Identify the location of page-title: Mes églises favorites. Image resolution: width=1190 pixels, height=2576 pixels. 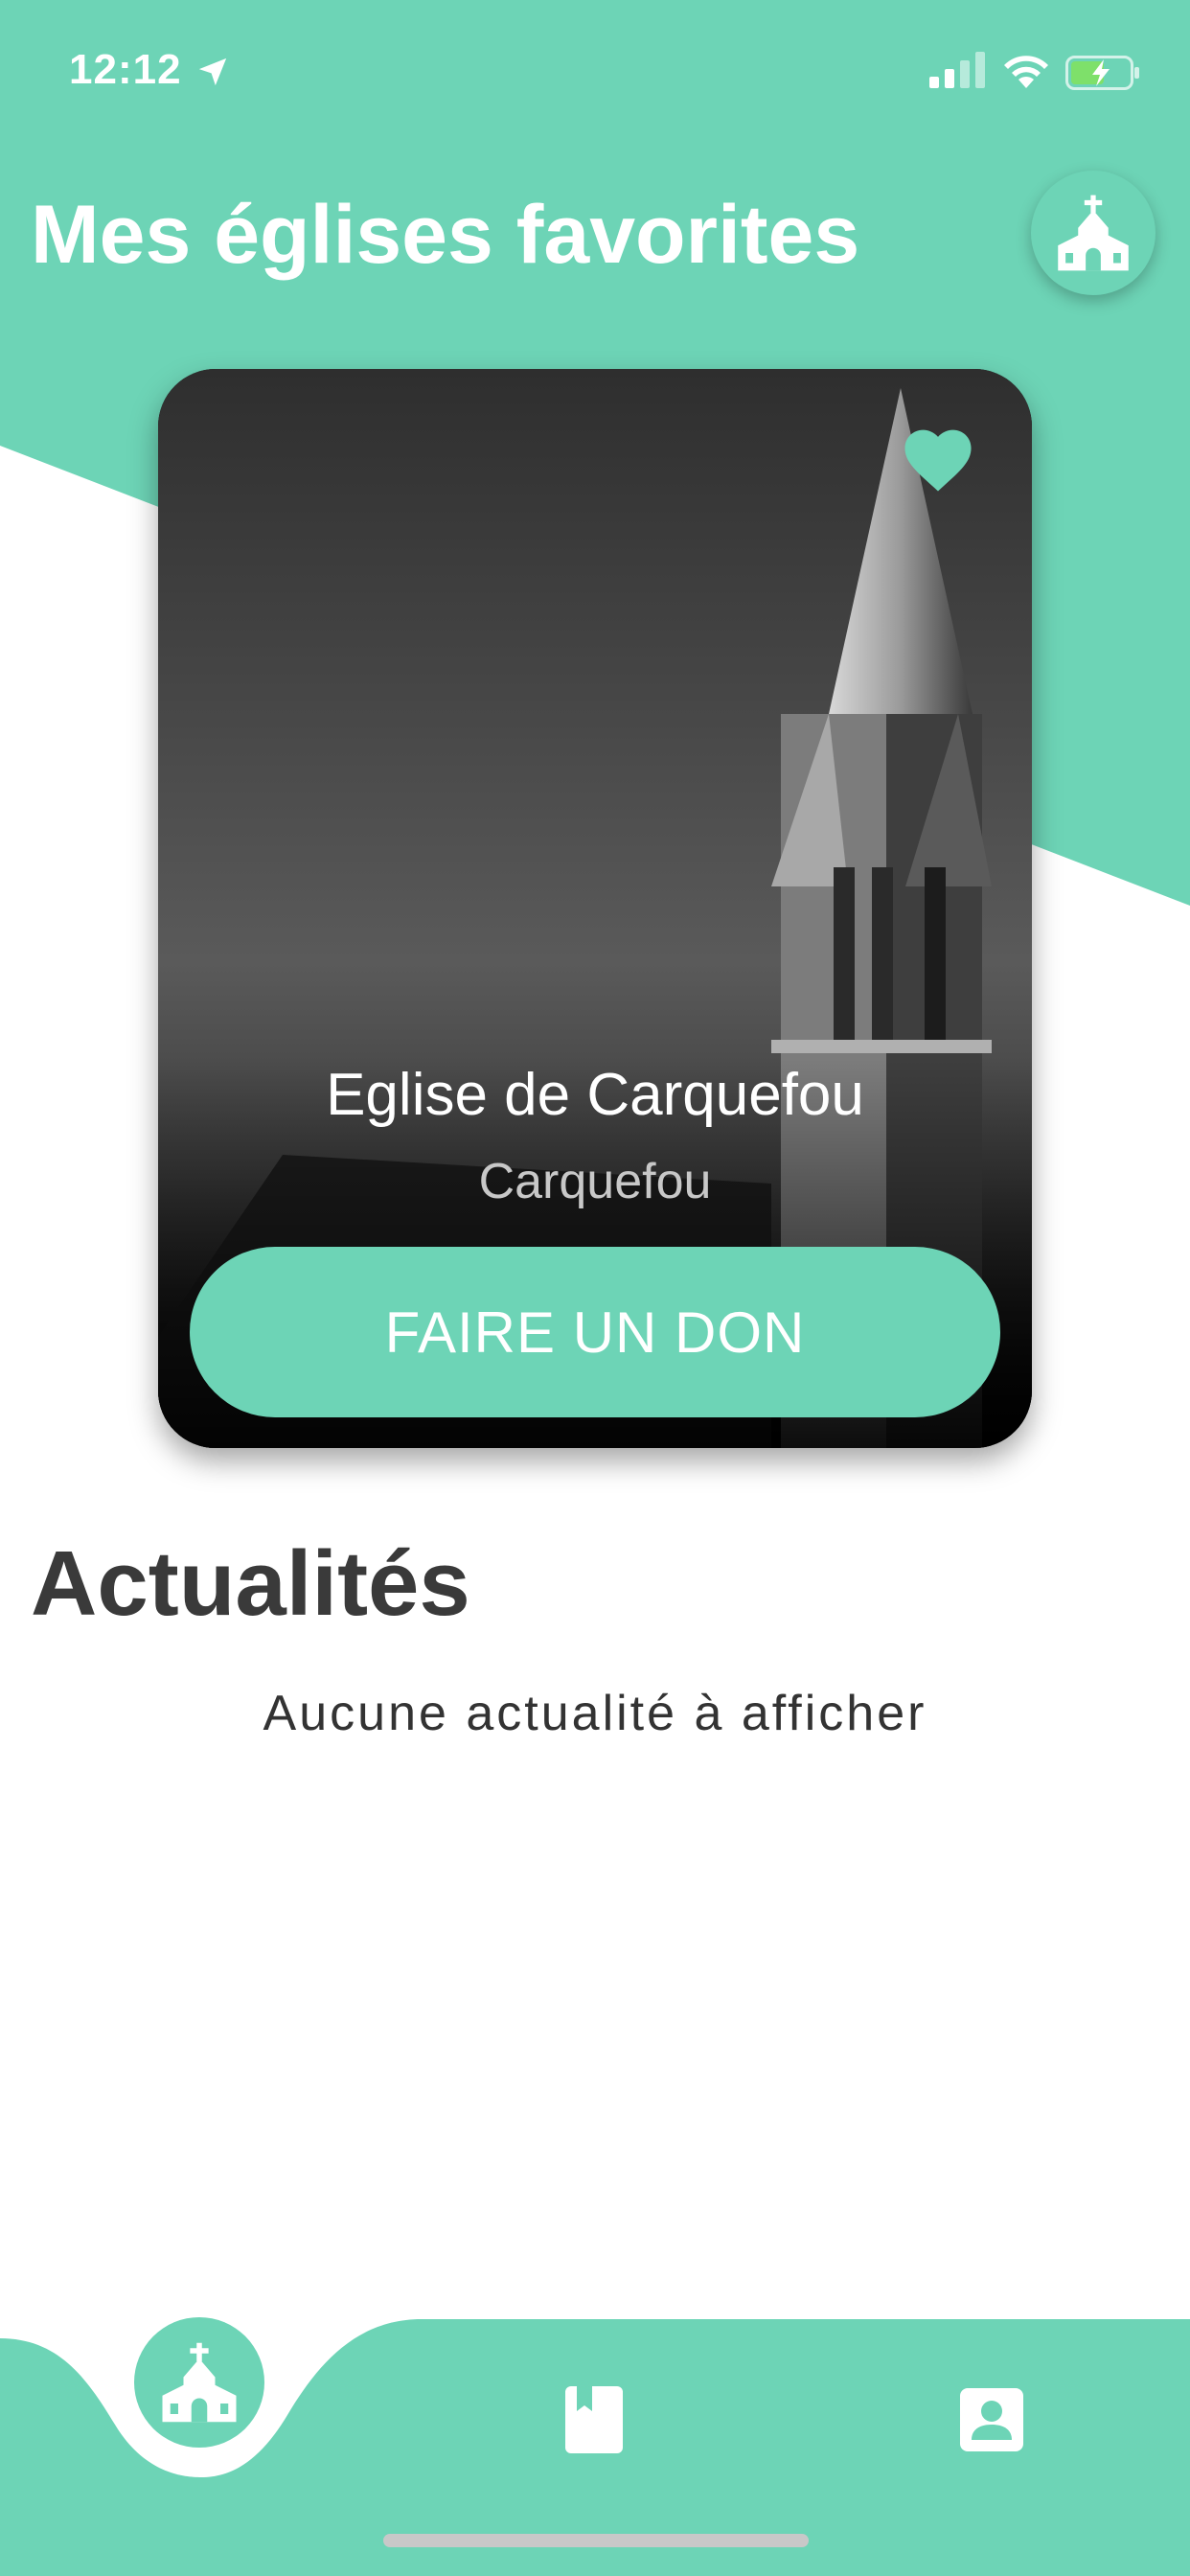
(445, 235).